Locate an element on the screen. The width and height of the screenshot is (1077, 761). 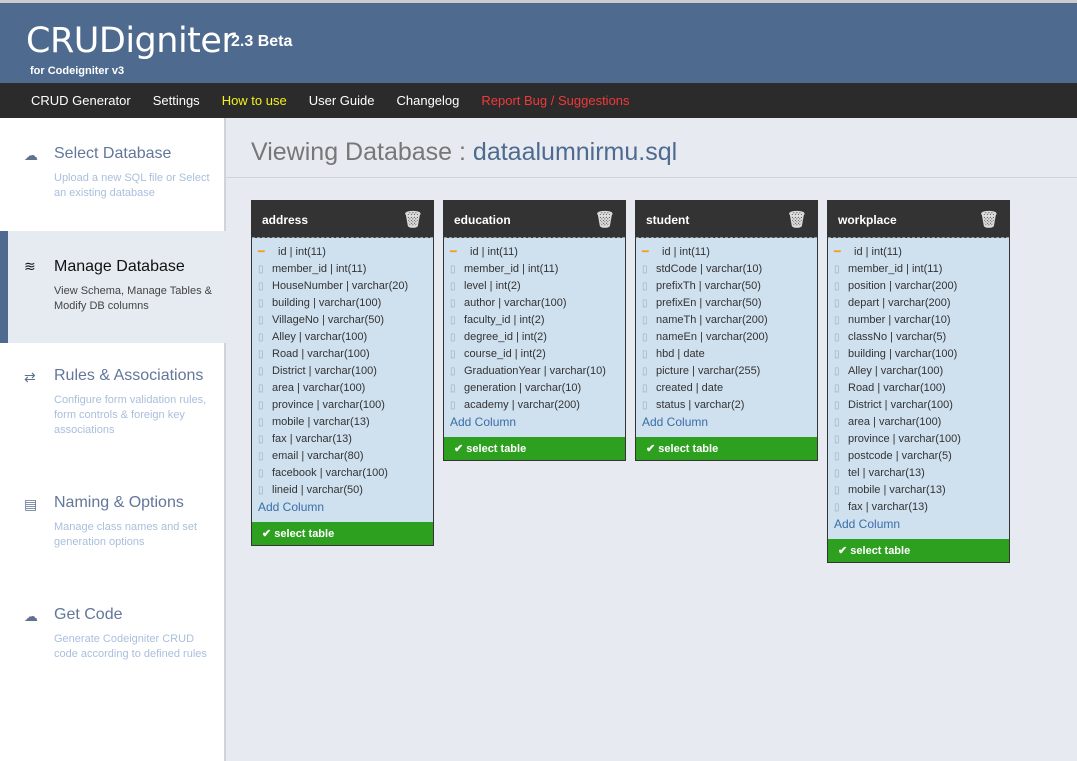
column-row: ▯ depart | varchar(200) is located at coordinates (918, 303).